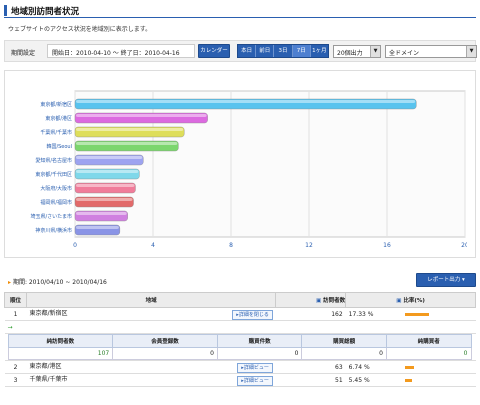  I want to click on page-description: ウェブサイトのアクセス状況を地域別に表示します。, so click(80, 29).